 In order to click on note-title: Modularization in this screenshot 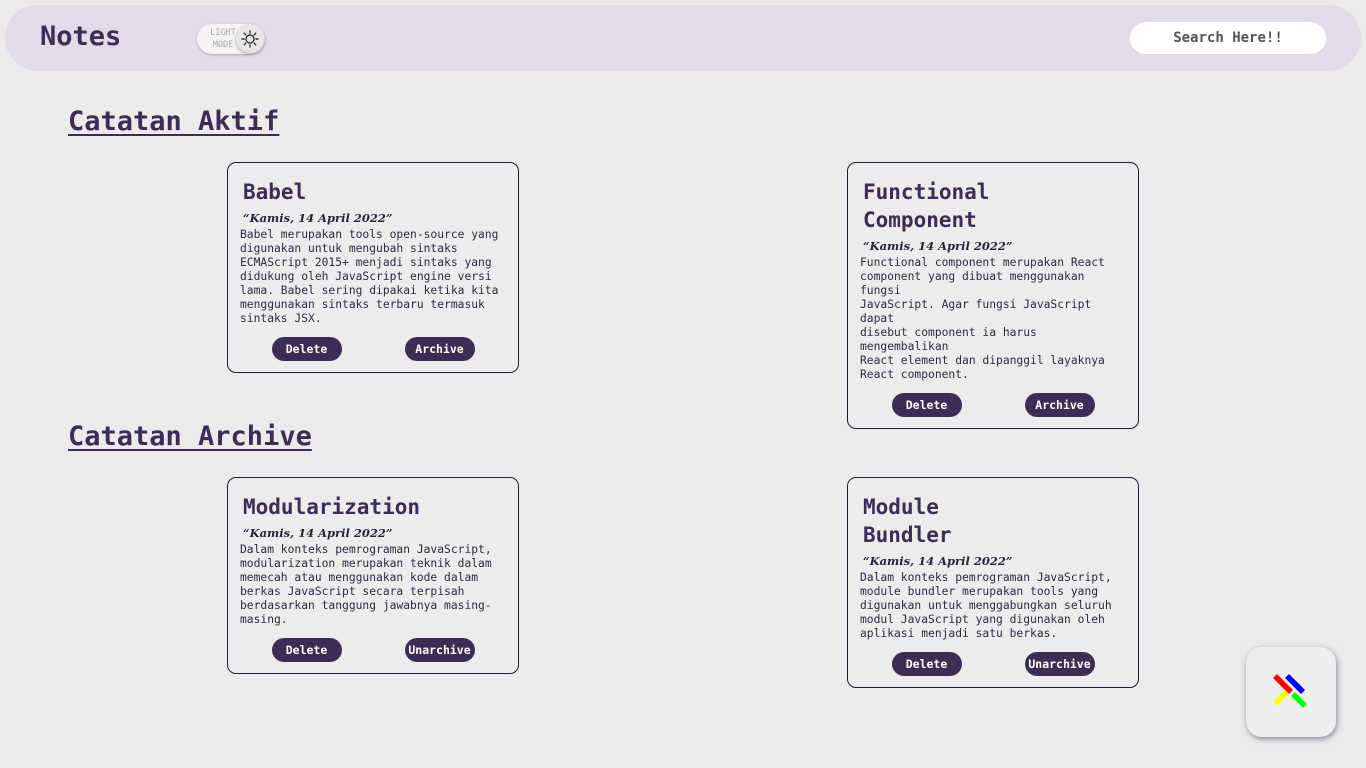, I will do `click(332, 507)`.